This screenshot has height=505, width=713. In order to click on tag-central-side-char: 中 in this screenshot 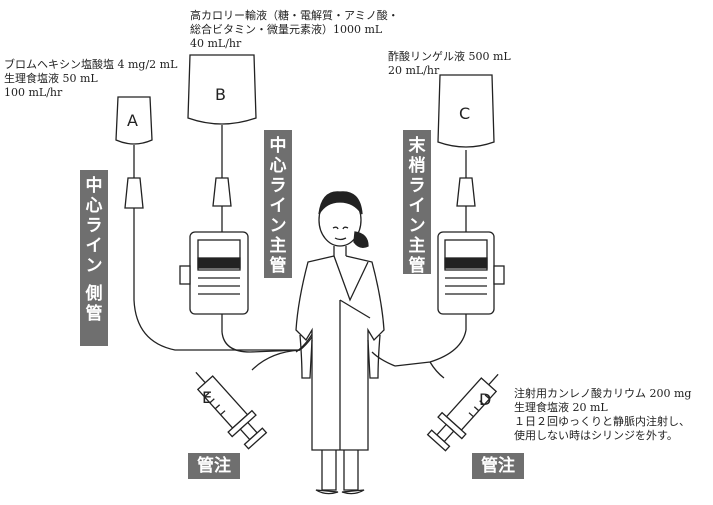, I will do `click(94, 186)`.